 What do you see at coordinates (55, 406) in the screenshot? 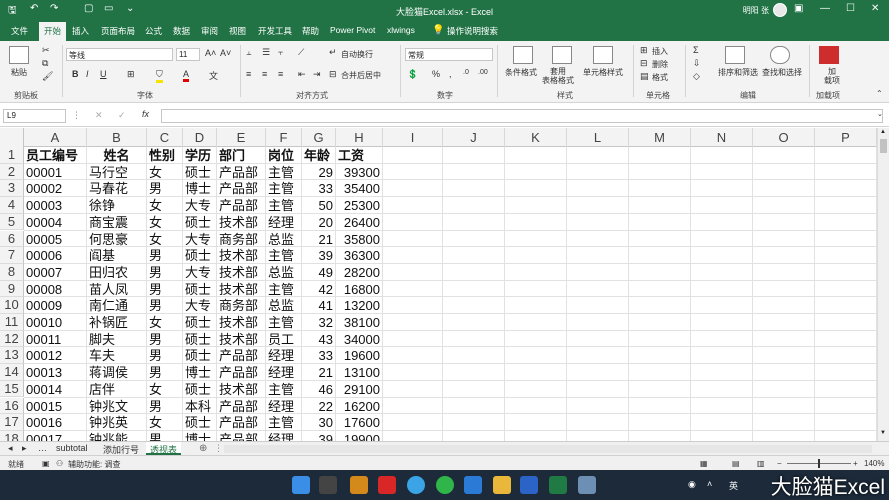
I see `data-cell: 00015` at bounding box center [55, 406].